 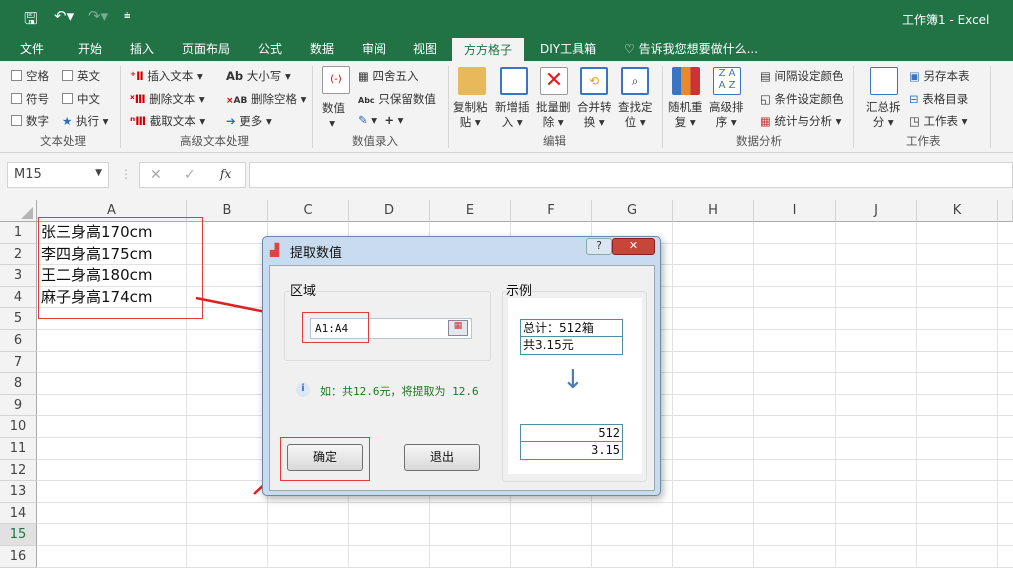 I want to click on example-label: 示例, so click(x=519, y=289).